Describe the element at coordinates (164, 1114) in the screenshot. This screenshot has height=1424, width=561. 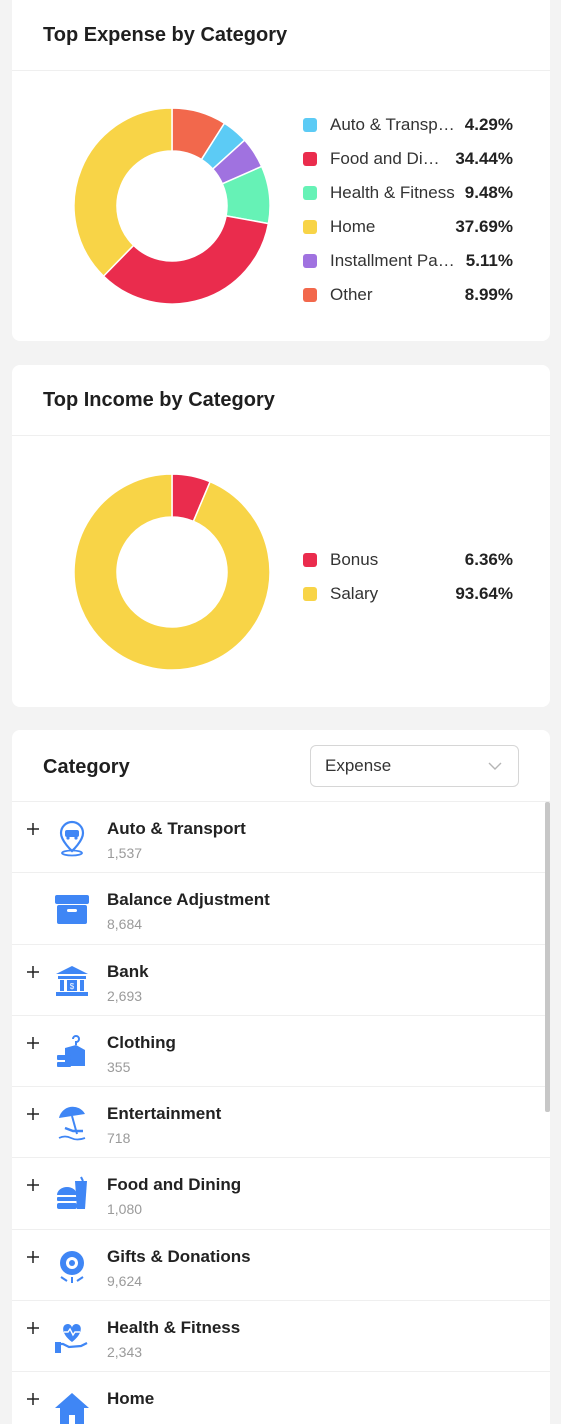
I see `category-name: Entertainment` at that location.